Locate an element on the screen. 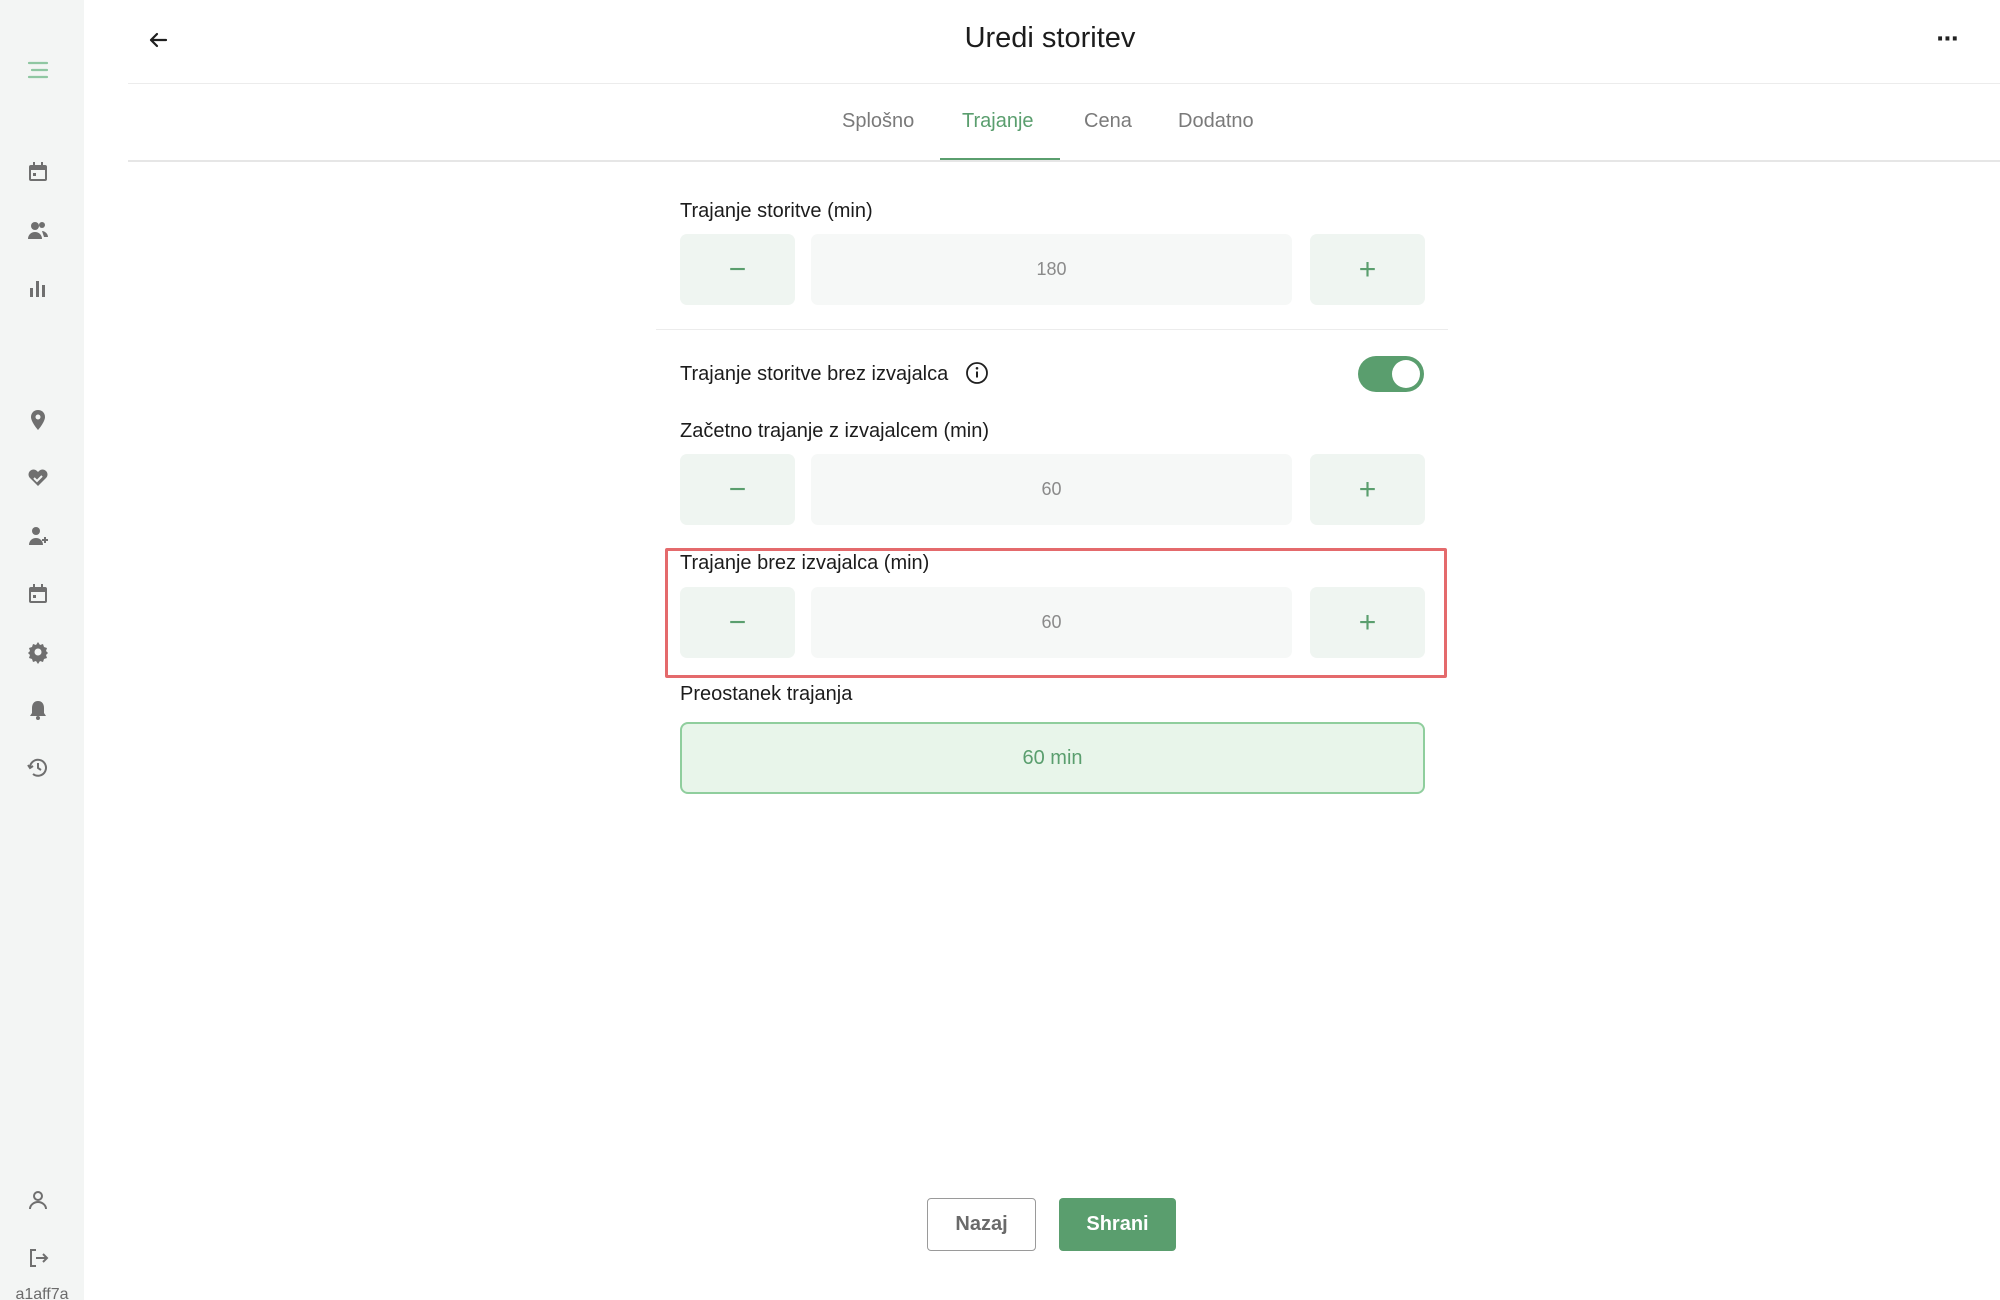 The width and height of the screenshot is (2000, 1300). tabs-divider is located at coordinates (1064, 161).